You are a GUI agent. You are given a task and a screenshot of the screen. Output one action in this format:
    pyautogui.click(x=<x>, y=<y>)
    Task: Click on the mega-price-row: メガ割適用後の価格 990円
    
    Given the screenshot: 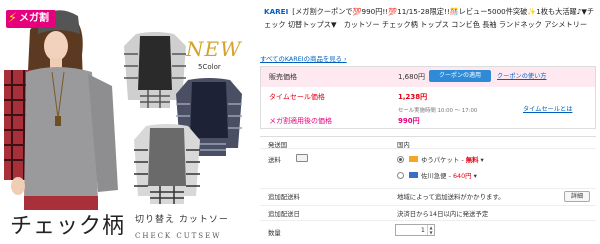 What is the action you would take?
    pyautogui.click(x=428, y=121)
    